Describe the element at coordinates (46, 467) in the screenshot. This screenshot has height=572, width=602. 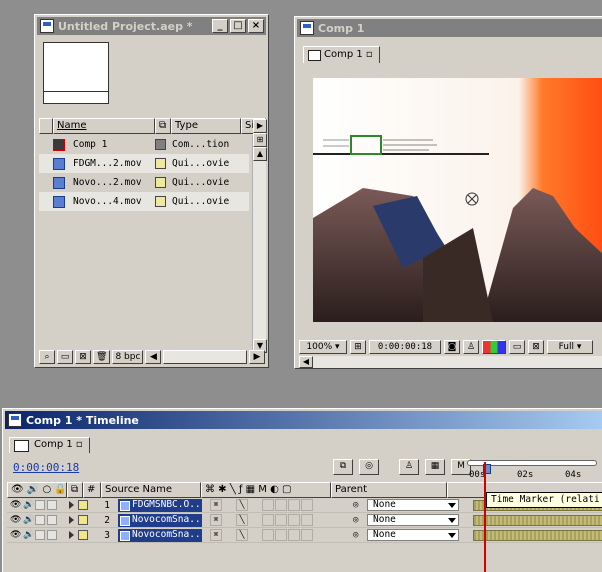
I see `timeline-timecode: 0:00:00:18` at that location.